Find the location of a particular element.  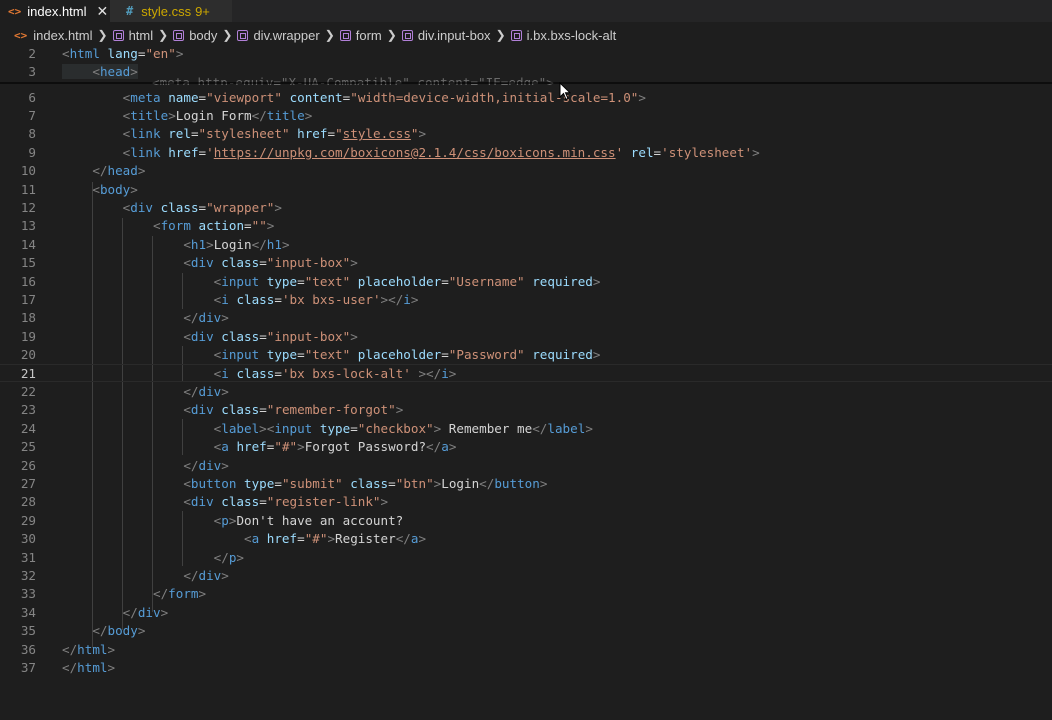

code-line: 14 <h1>Login</h1> is located at coordinates (526, 244).